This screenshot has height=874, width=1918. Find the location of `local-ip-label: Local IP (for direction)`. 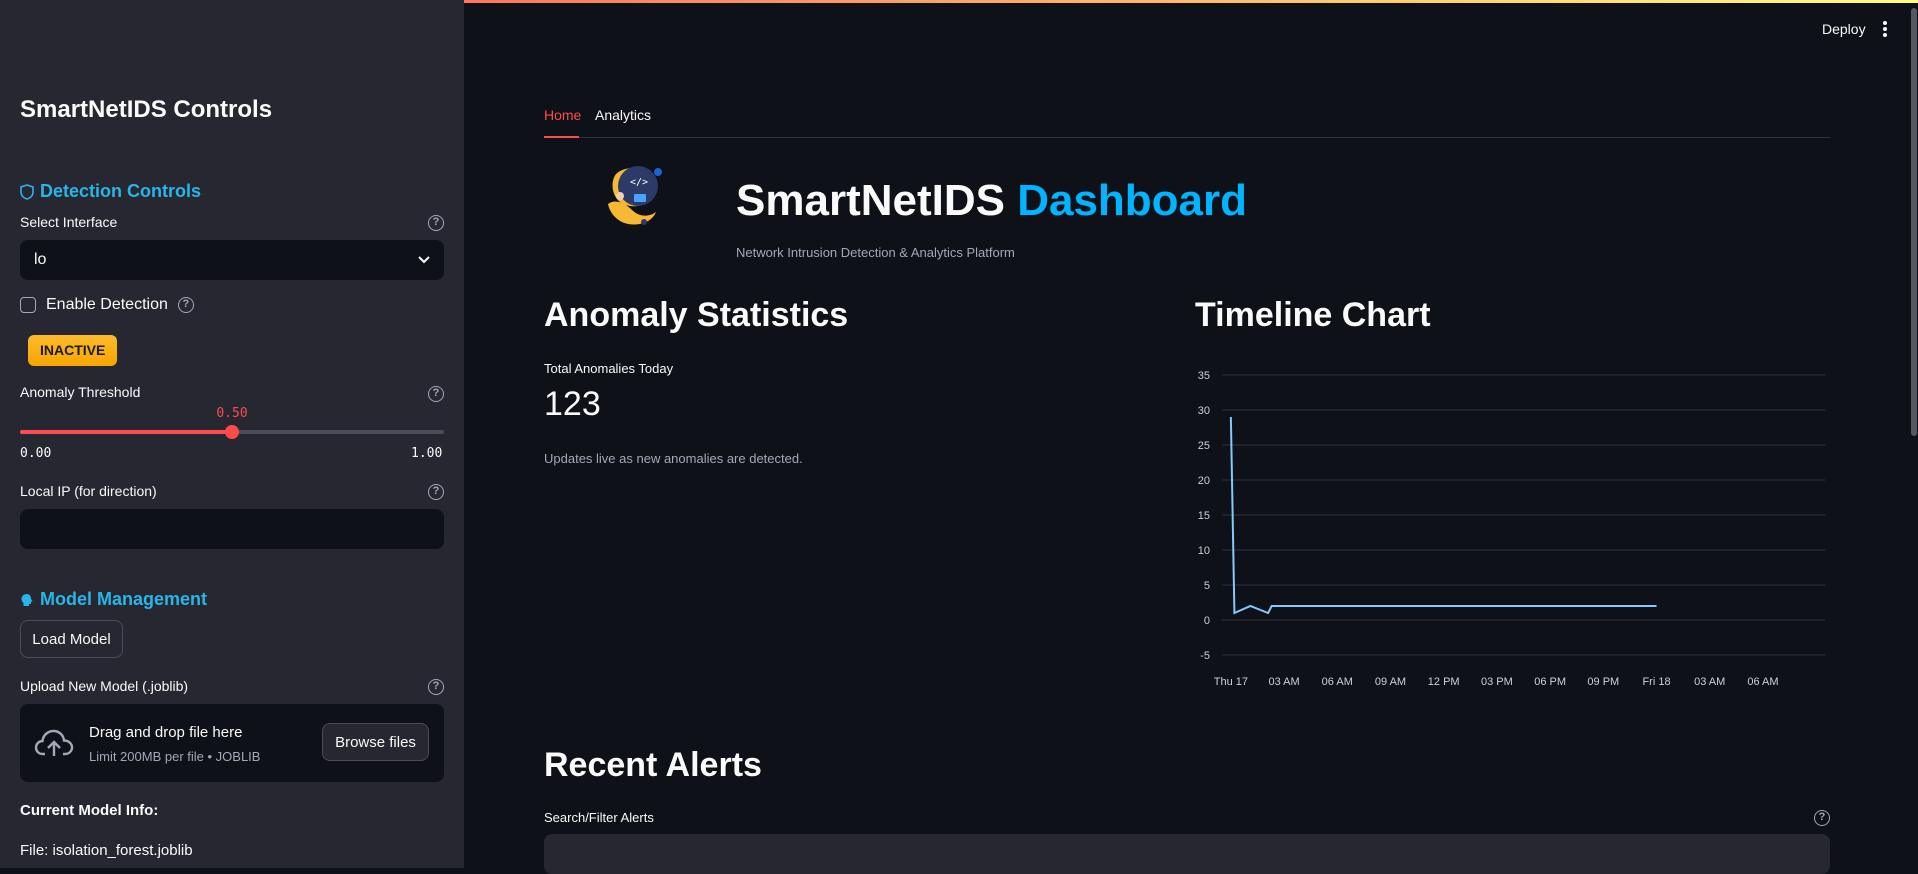

local-ip-label: Local IP (for direction) is located at coordinates (88, 491).